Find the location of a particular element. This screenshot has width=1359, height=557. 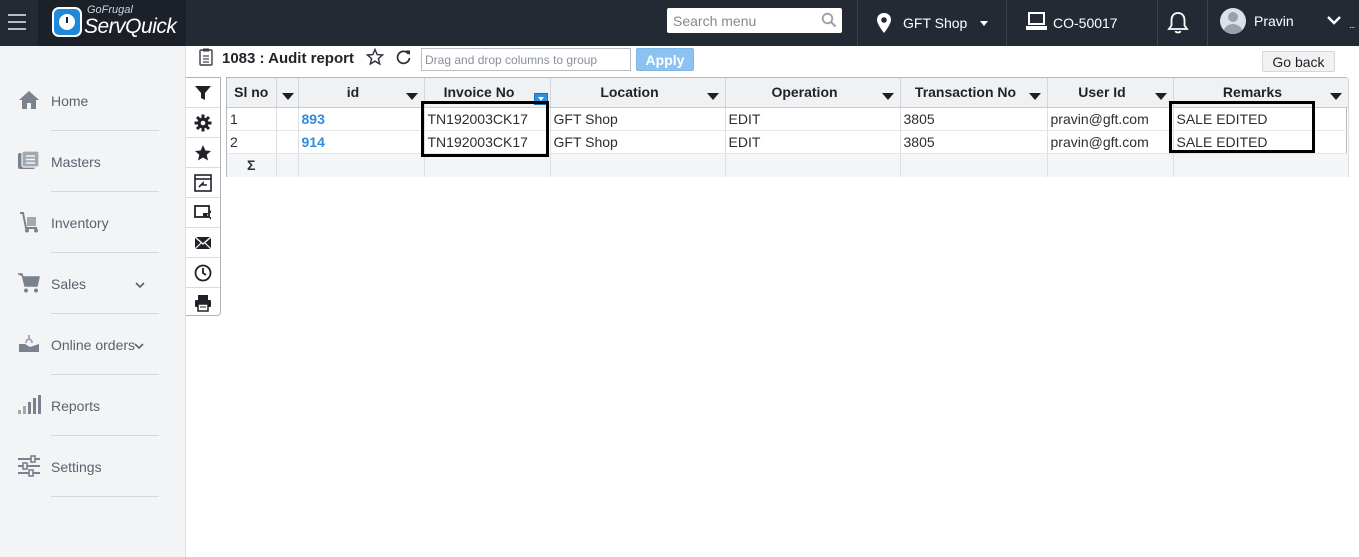

sidebar-item-label: Settings is located at coordinates (76, 467).